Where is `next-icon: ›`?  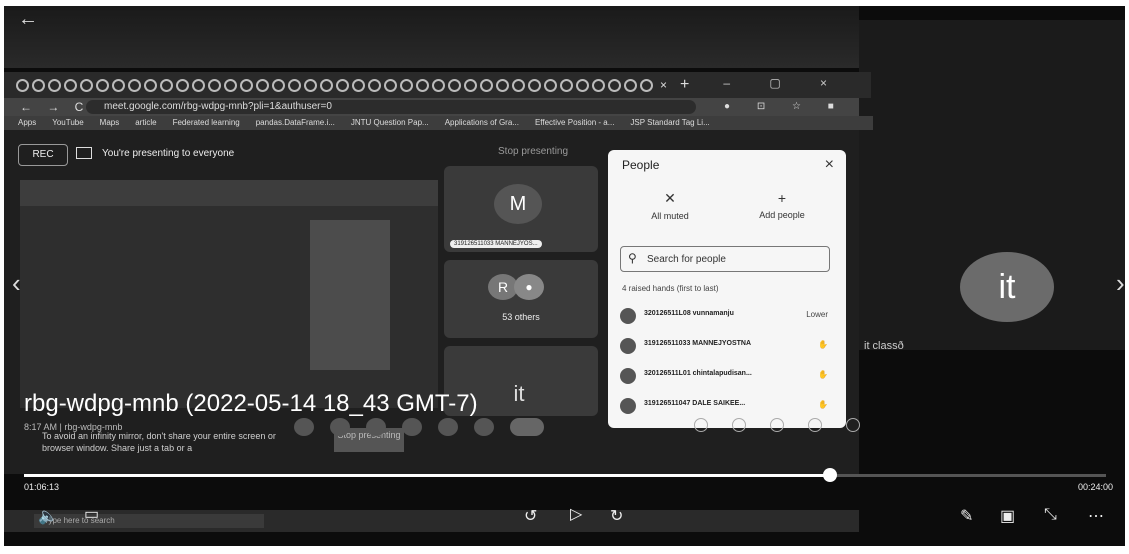 next-icon: › is located at coordinates (1120, 283).